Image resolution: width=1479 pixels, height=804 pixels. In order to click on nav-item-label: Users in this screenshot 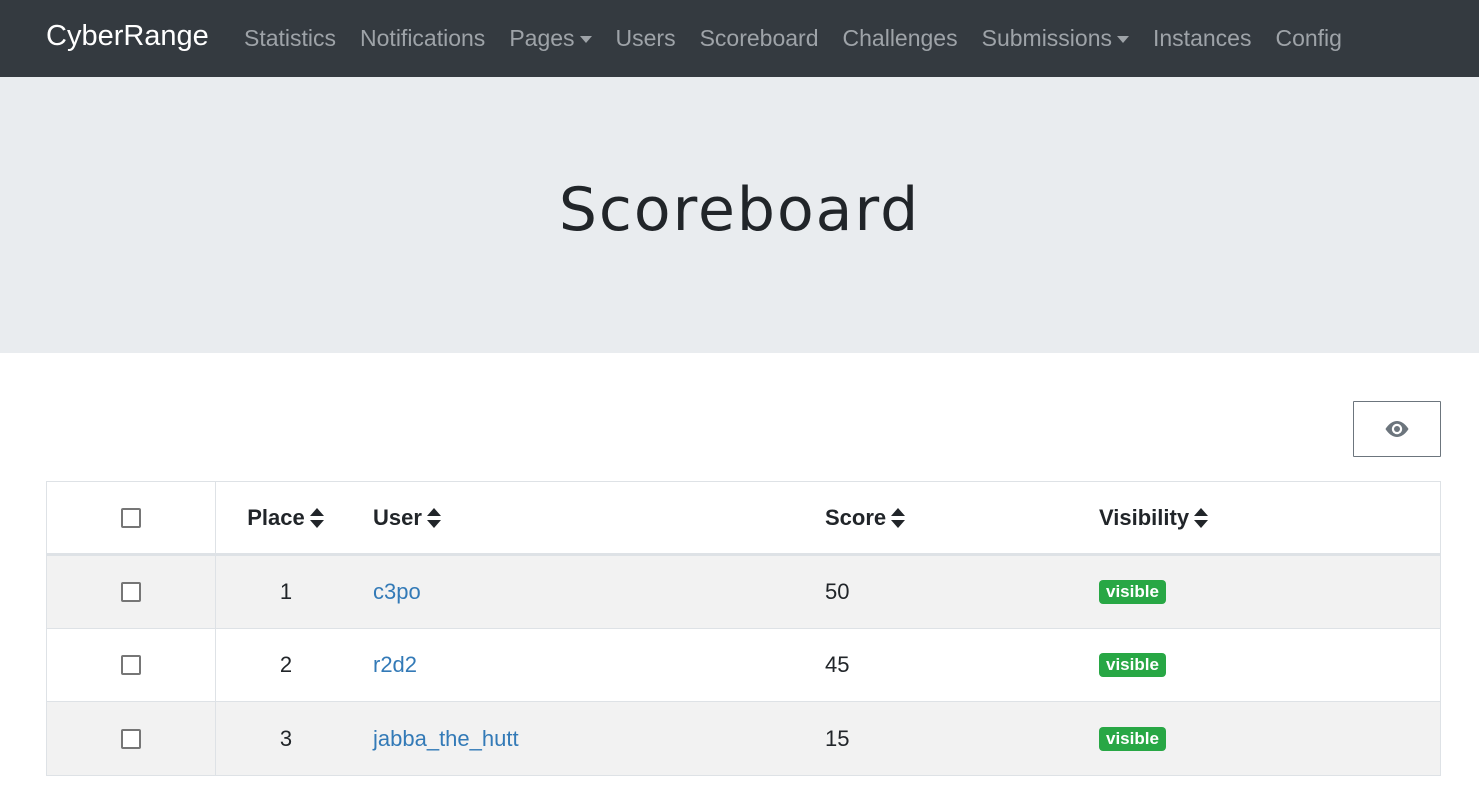, I will do `click(645, 38)`.